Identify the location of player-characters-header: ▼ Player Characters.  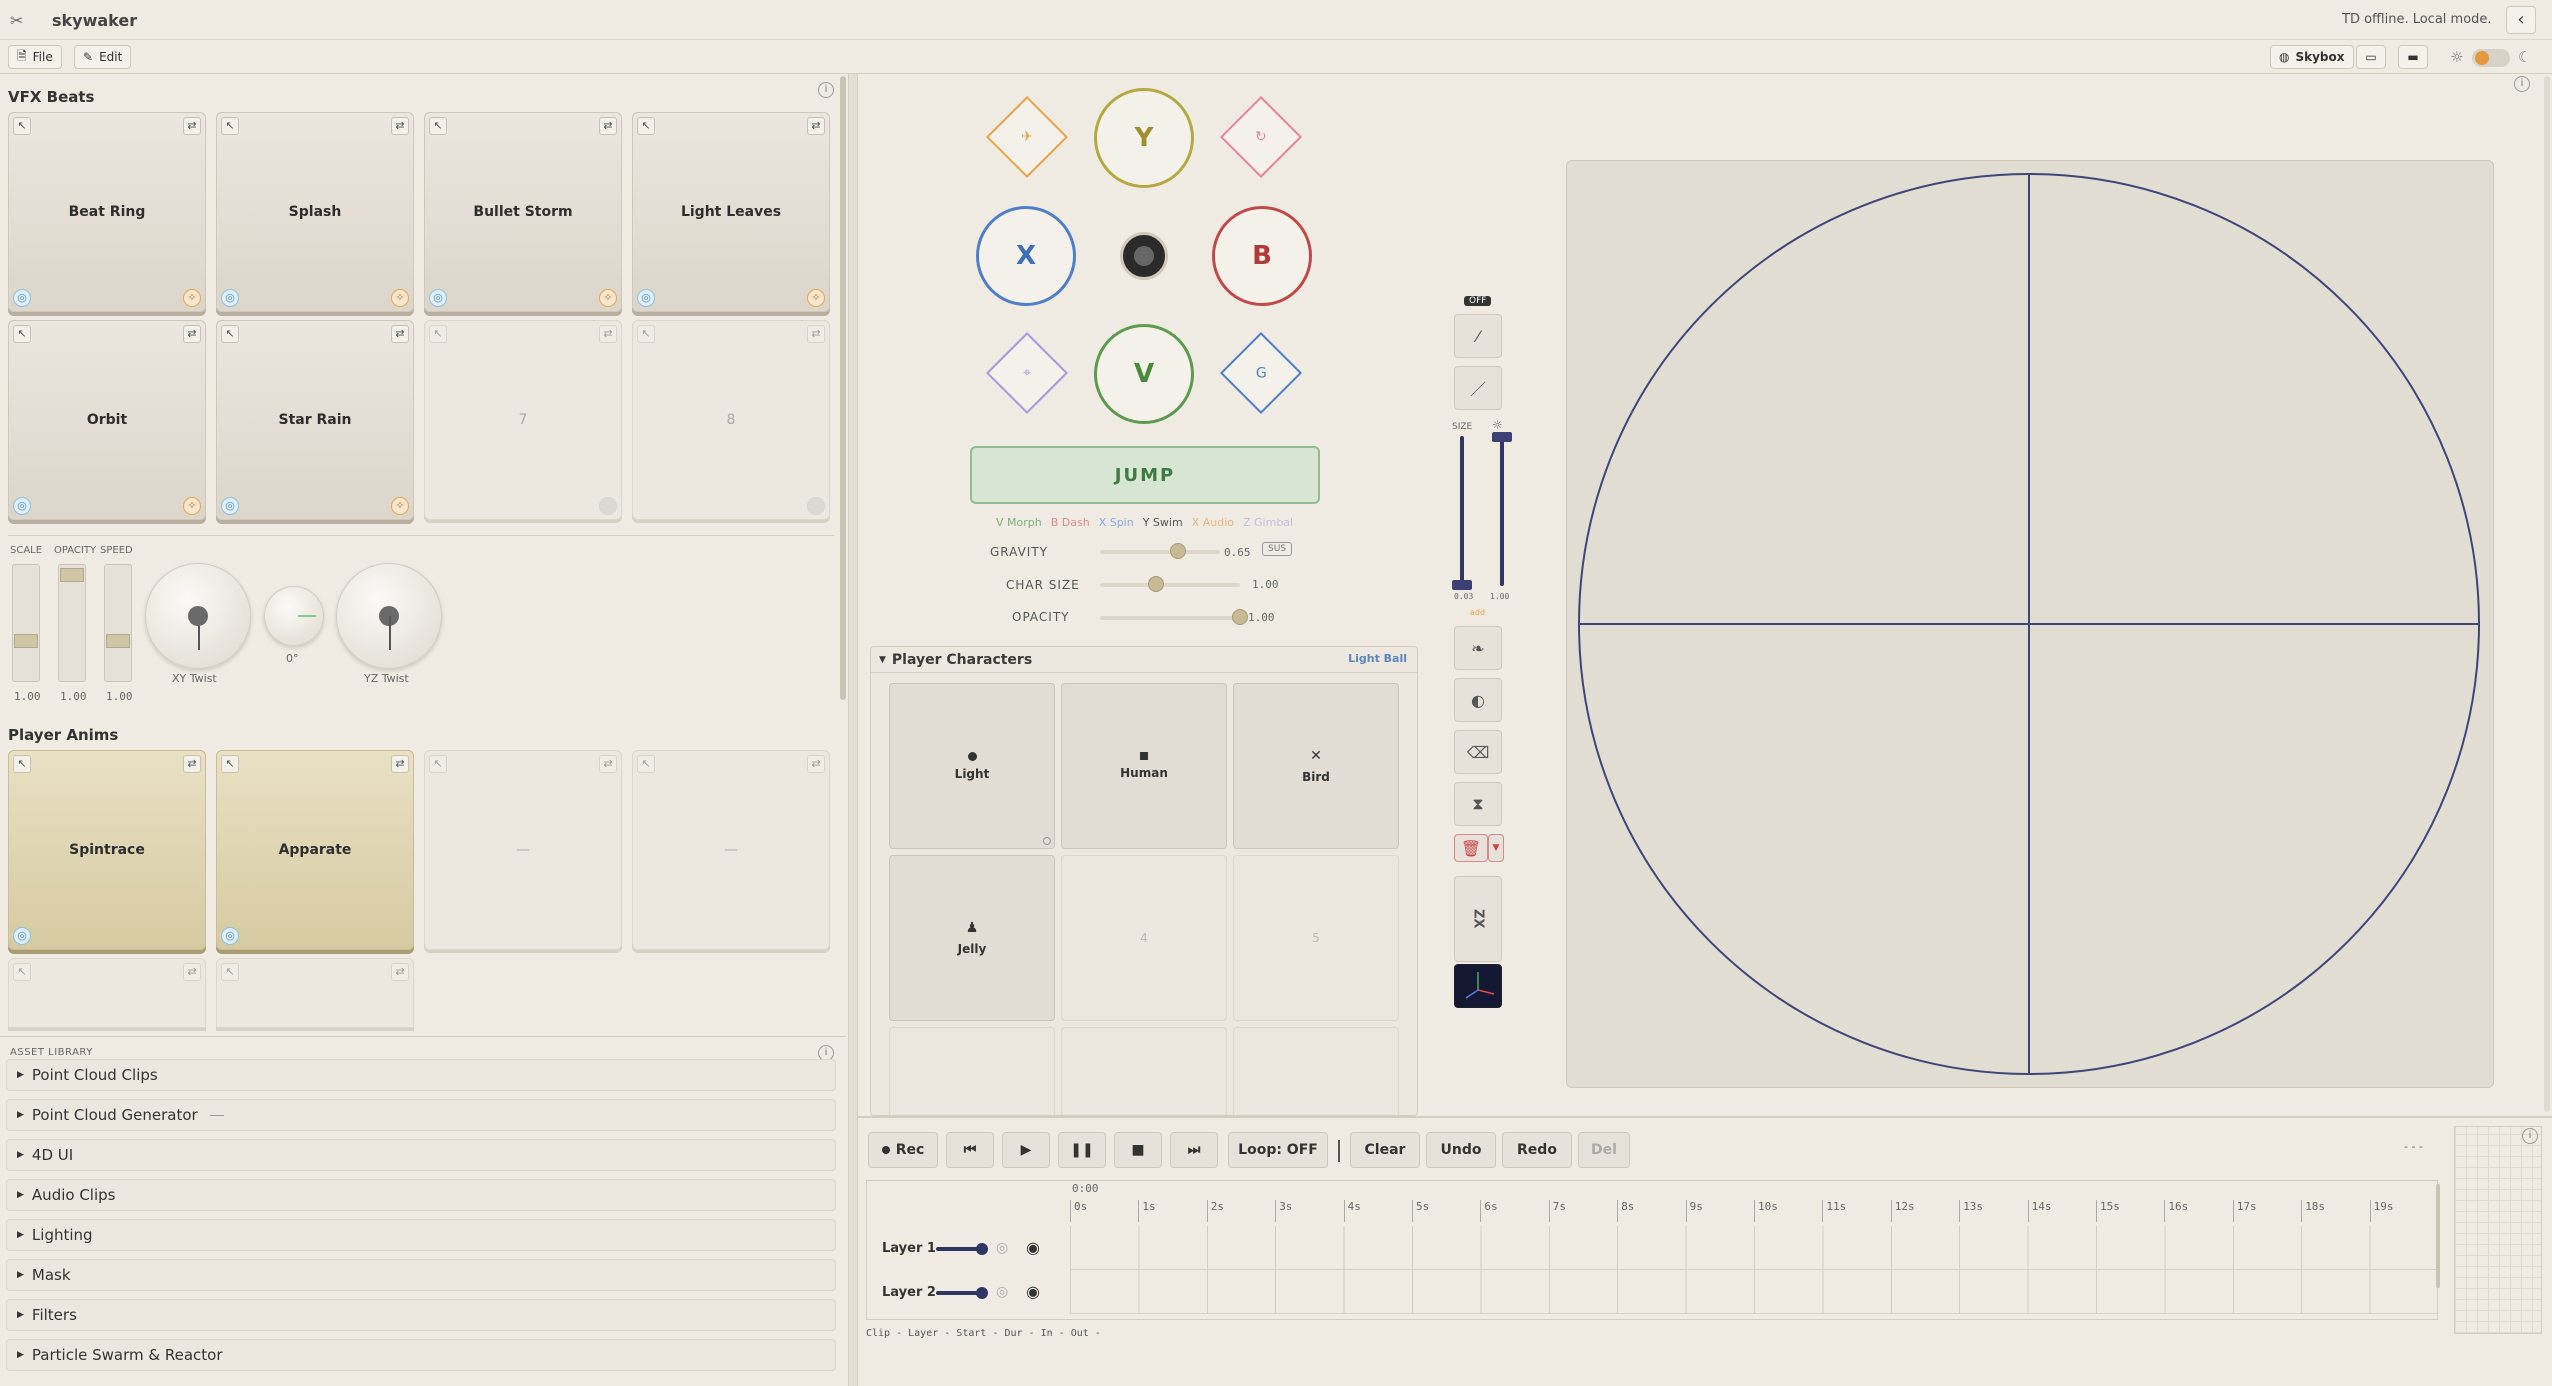
(1144, 660).